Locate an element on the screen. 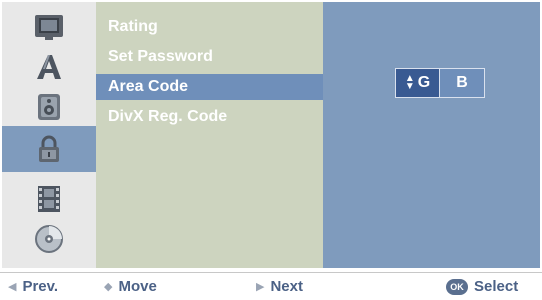 This screenshot has height=300, width=542. area-code-letter-2: B is located at coordinates (462, 83).